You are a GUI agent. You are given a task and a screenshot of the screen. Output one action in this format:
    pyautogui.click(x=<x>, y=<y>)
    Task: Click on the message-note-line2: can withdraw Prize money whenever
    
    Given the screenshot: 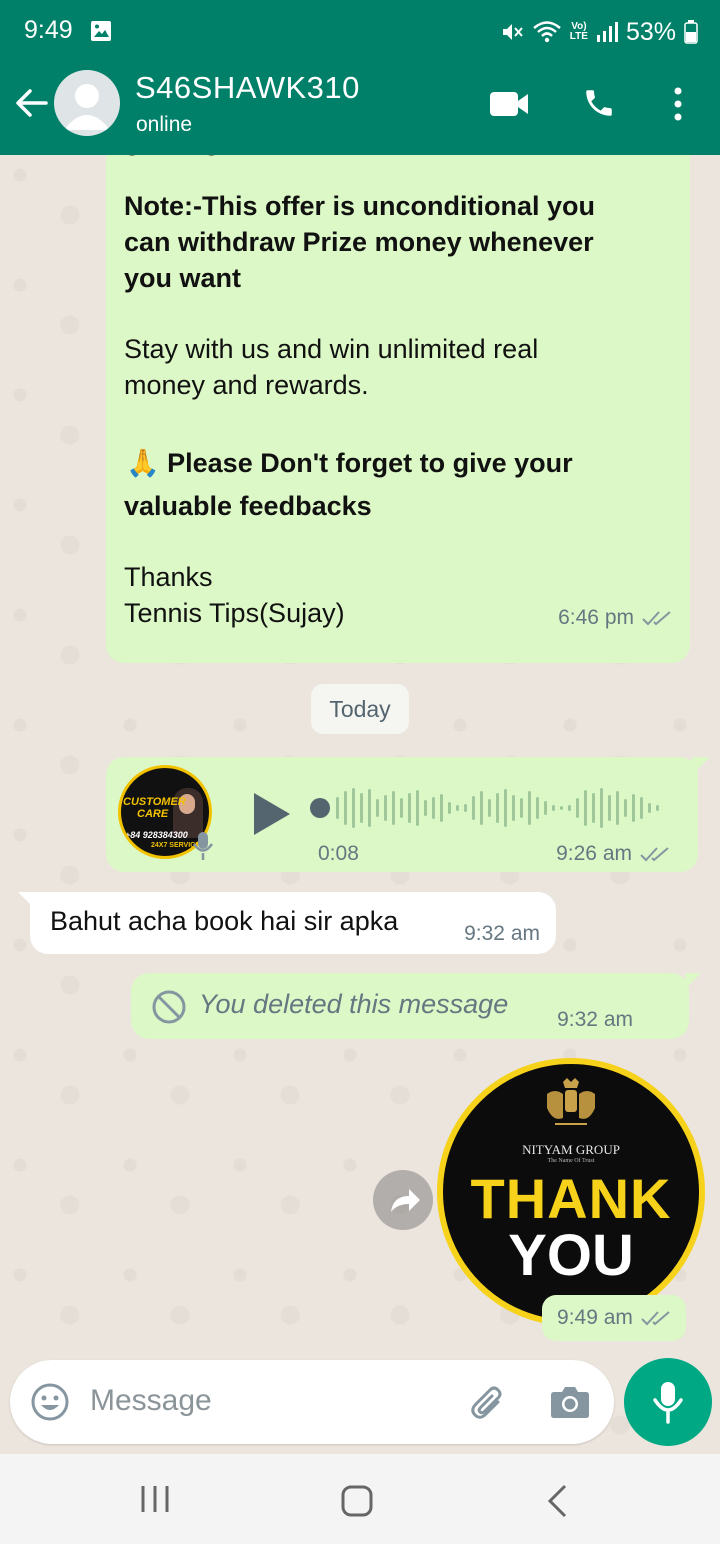 What is the action you would take?
    pyautogui.click(x=359, y=242)
    